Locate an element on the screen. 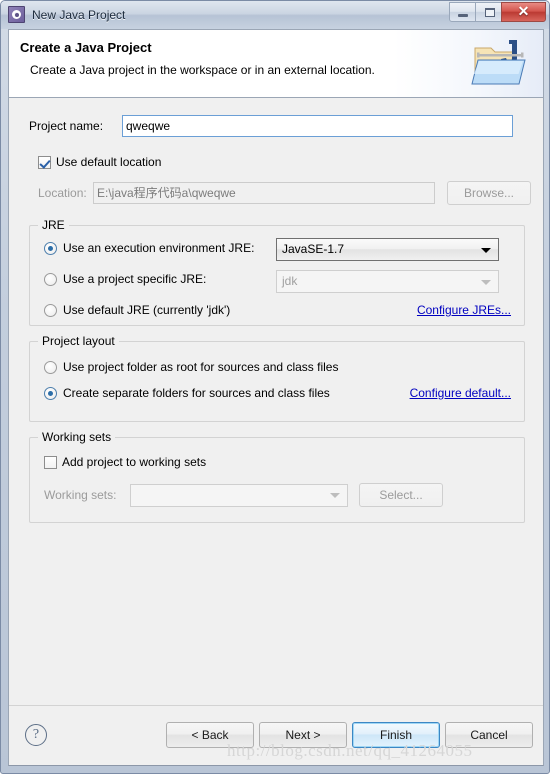  location-input: E:\java程序代码a\qweqwe is located at coordinates (264, 193).